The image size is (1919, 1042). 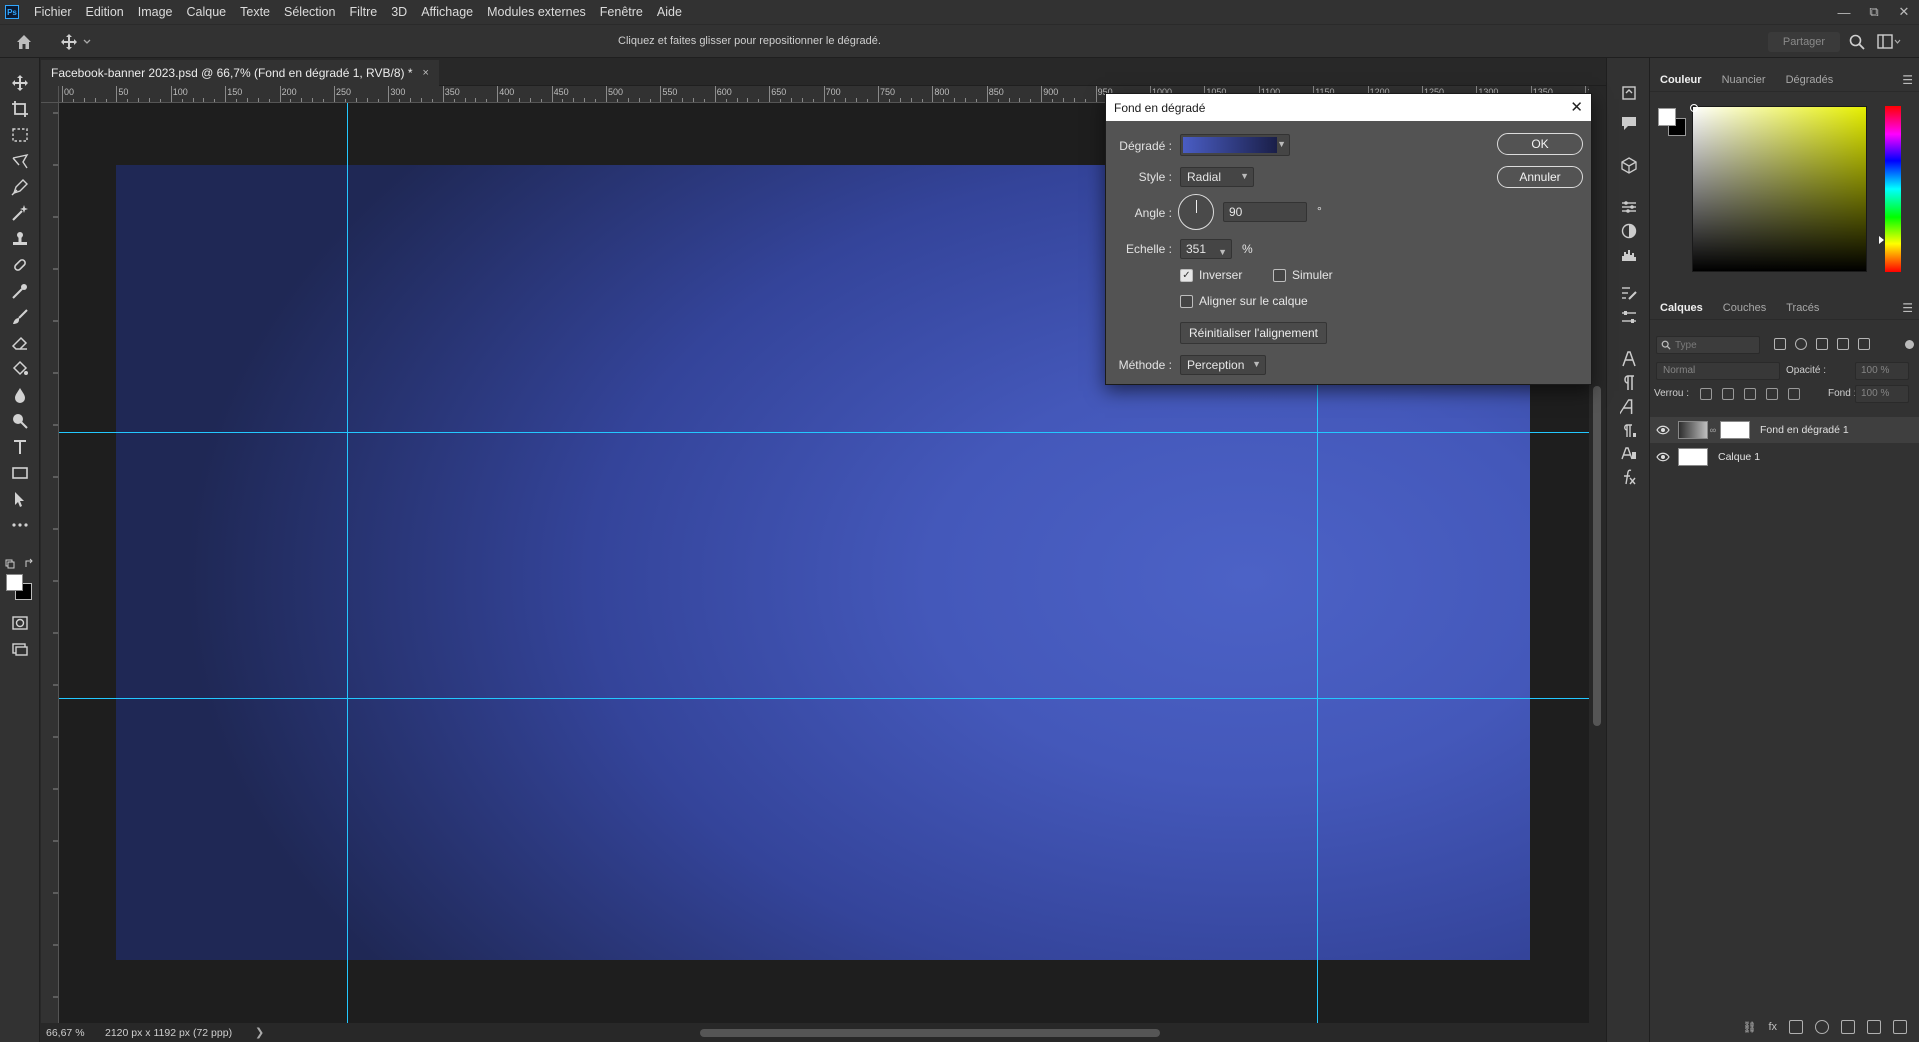 What do you see at coordinates (399, 12) in the screenshot?
I see `menu-3d: 3D` at bounding box center [399, 12].